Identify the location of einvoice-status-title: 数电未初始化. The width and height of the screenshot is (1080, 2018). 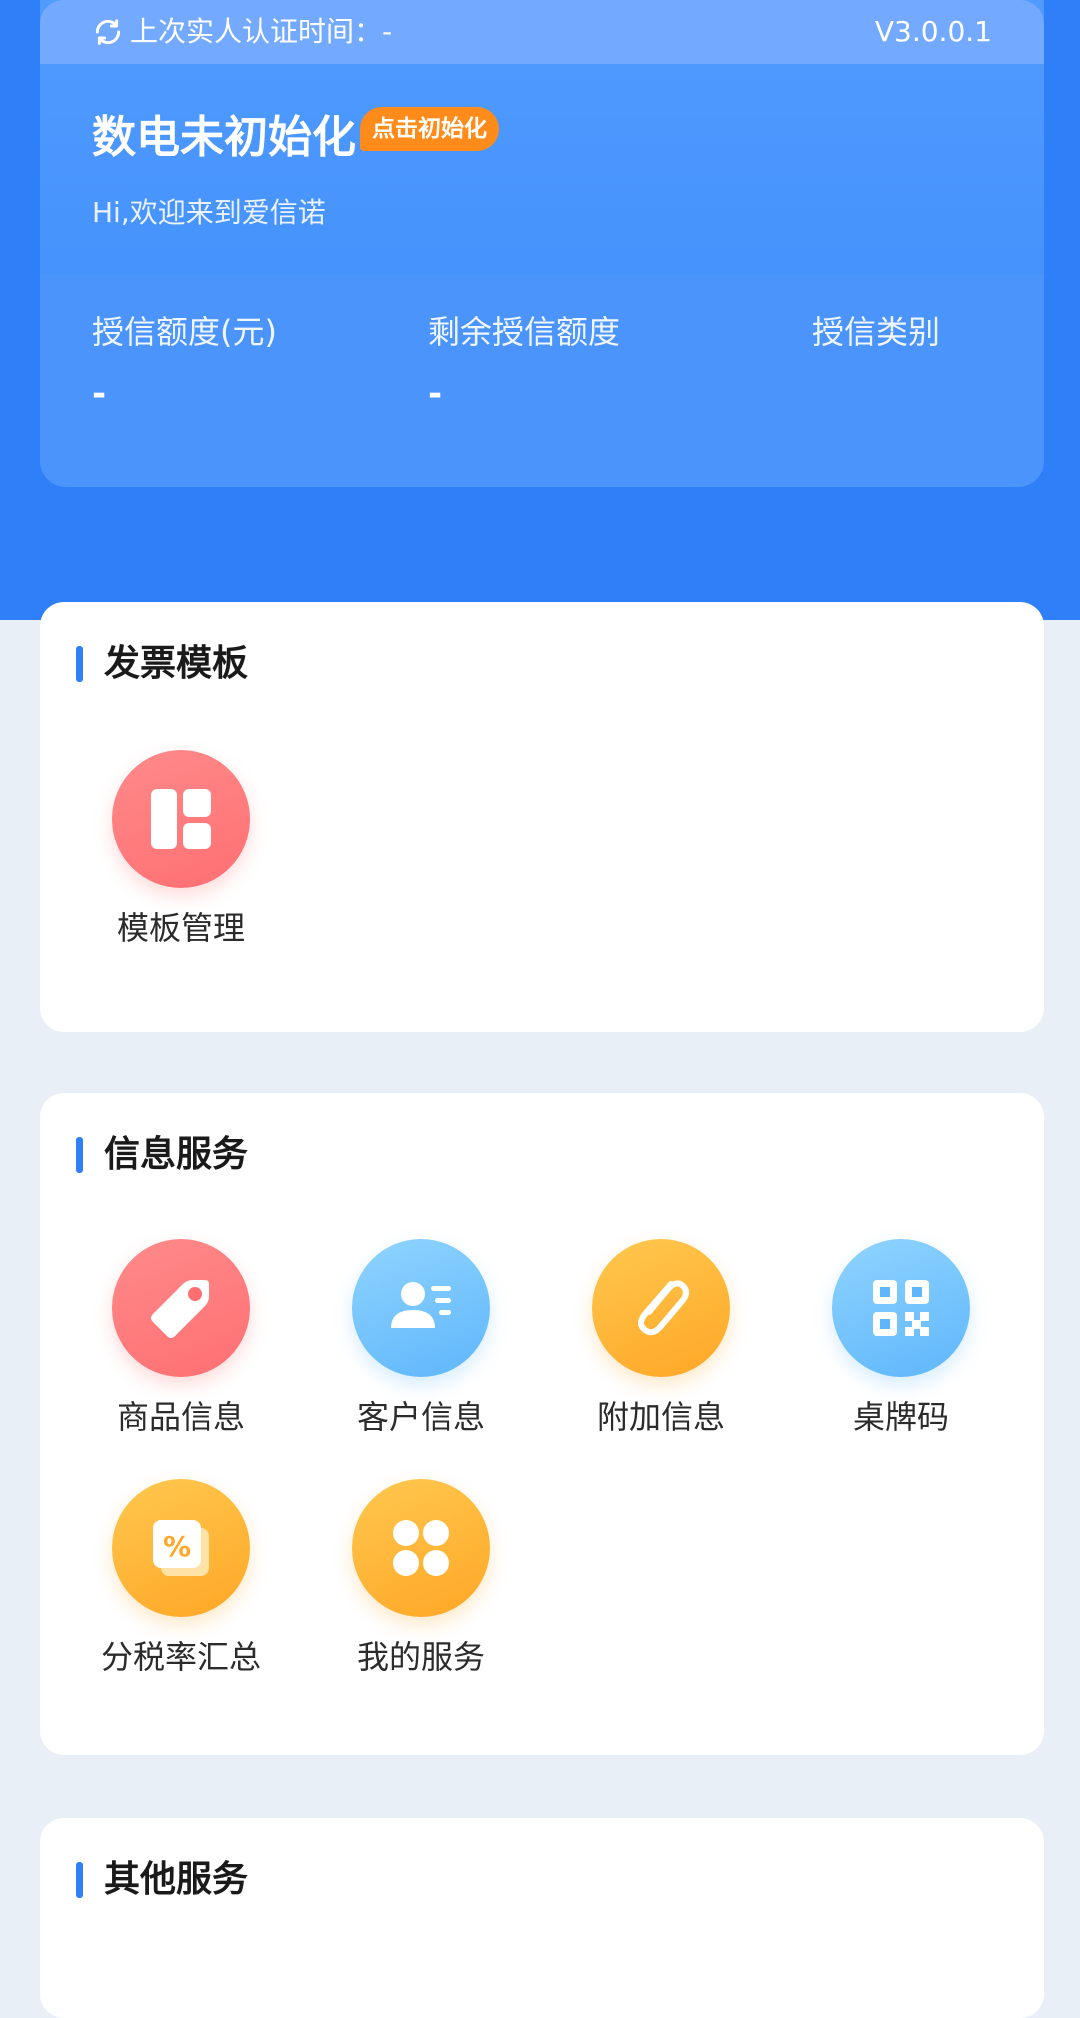
(224, 137).